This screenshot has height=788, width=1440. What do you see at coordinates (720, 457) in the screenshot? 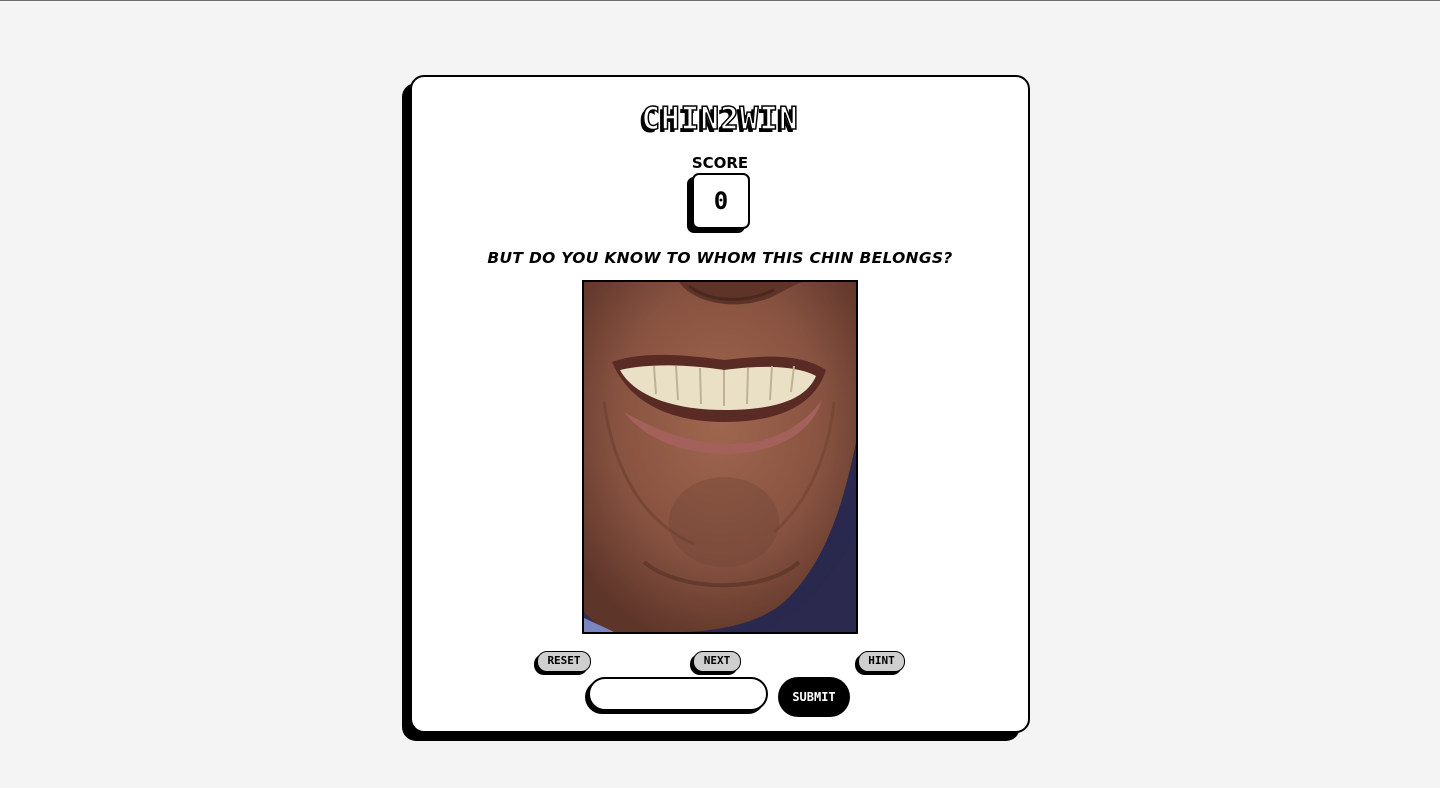
I see `chin-photo` at bounding box center [720, 457].